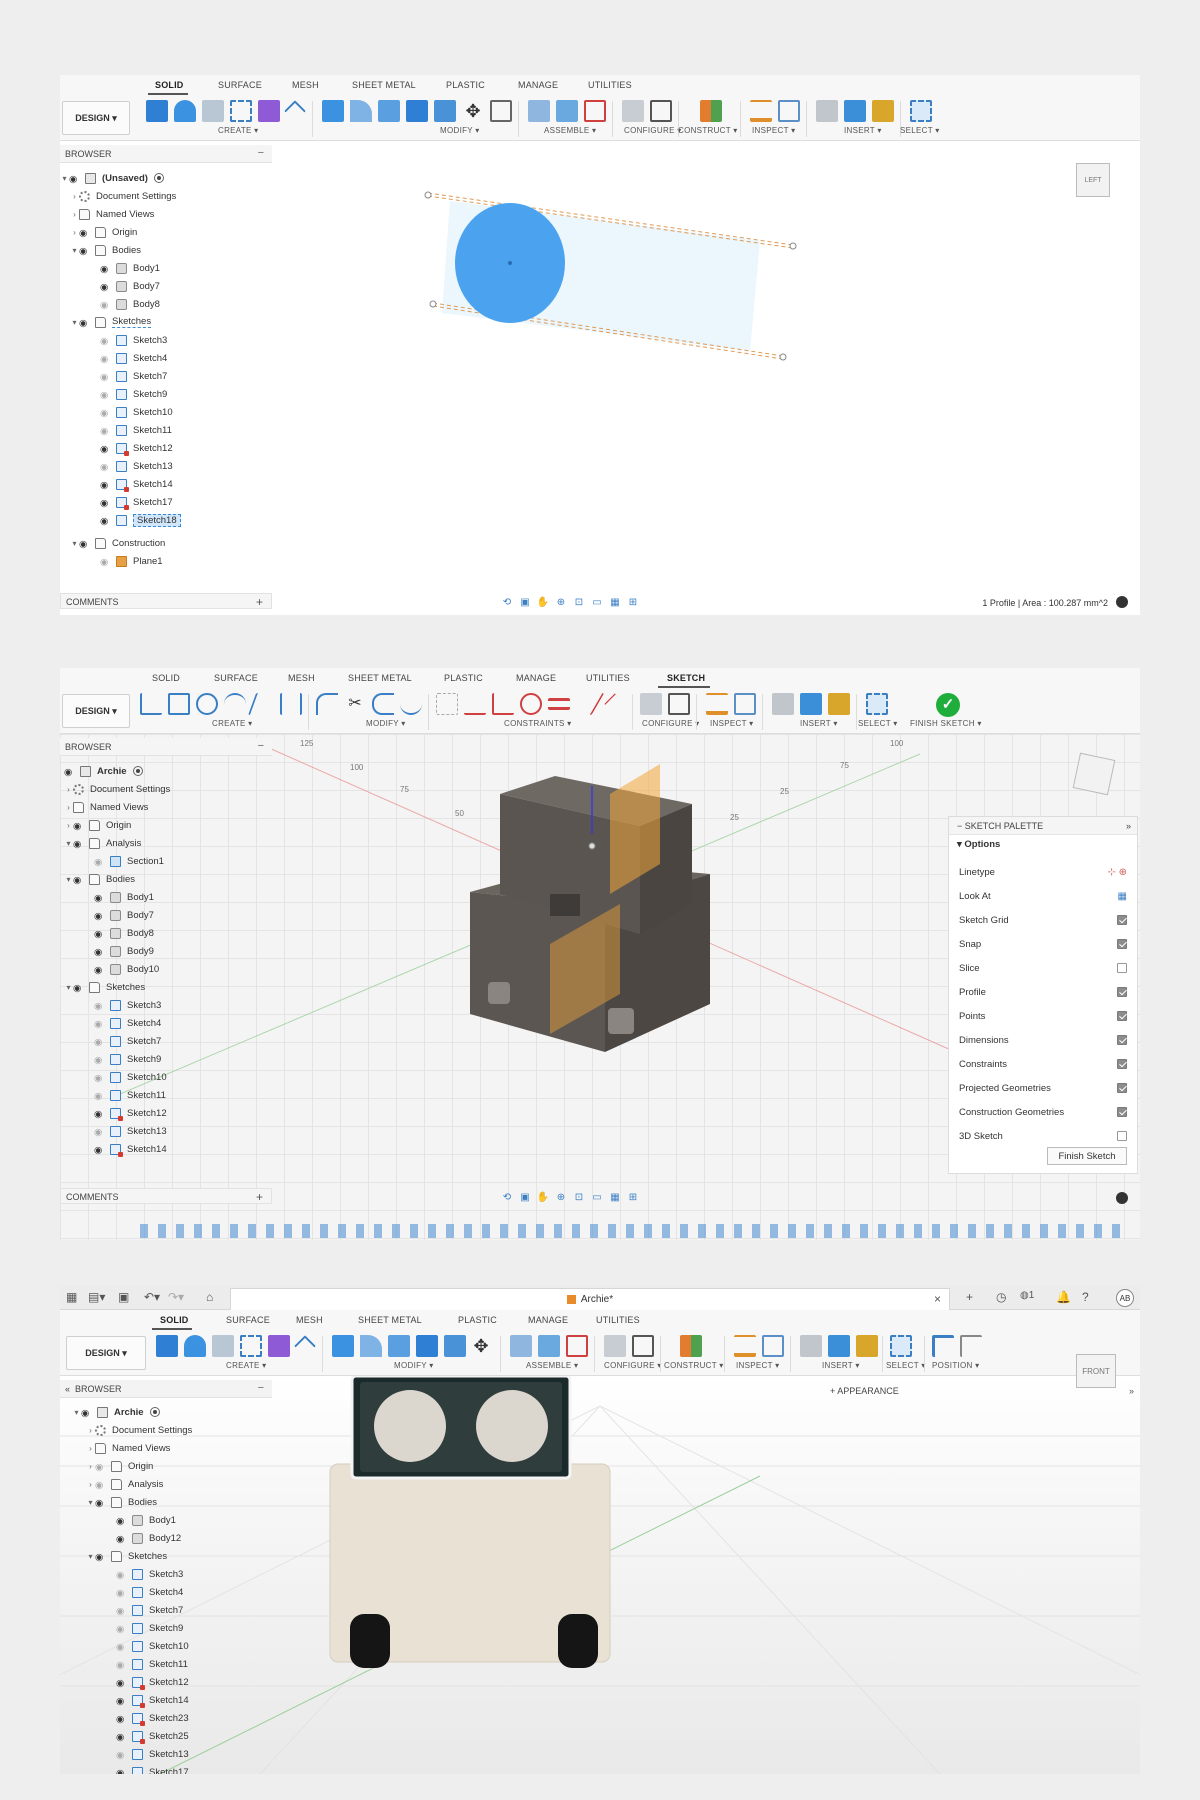 This screenshot has width=1200, height=1800. I want to click on close-tab-icon: ×, so click(937, 1299).